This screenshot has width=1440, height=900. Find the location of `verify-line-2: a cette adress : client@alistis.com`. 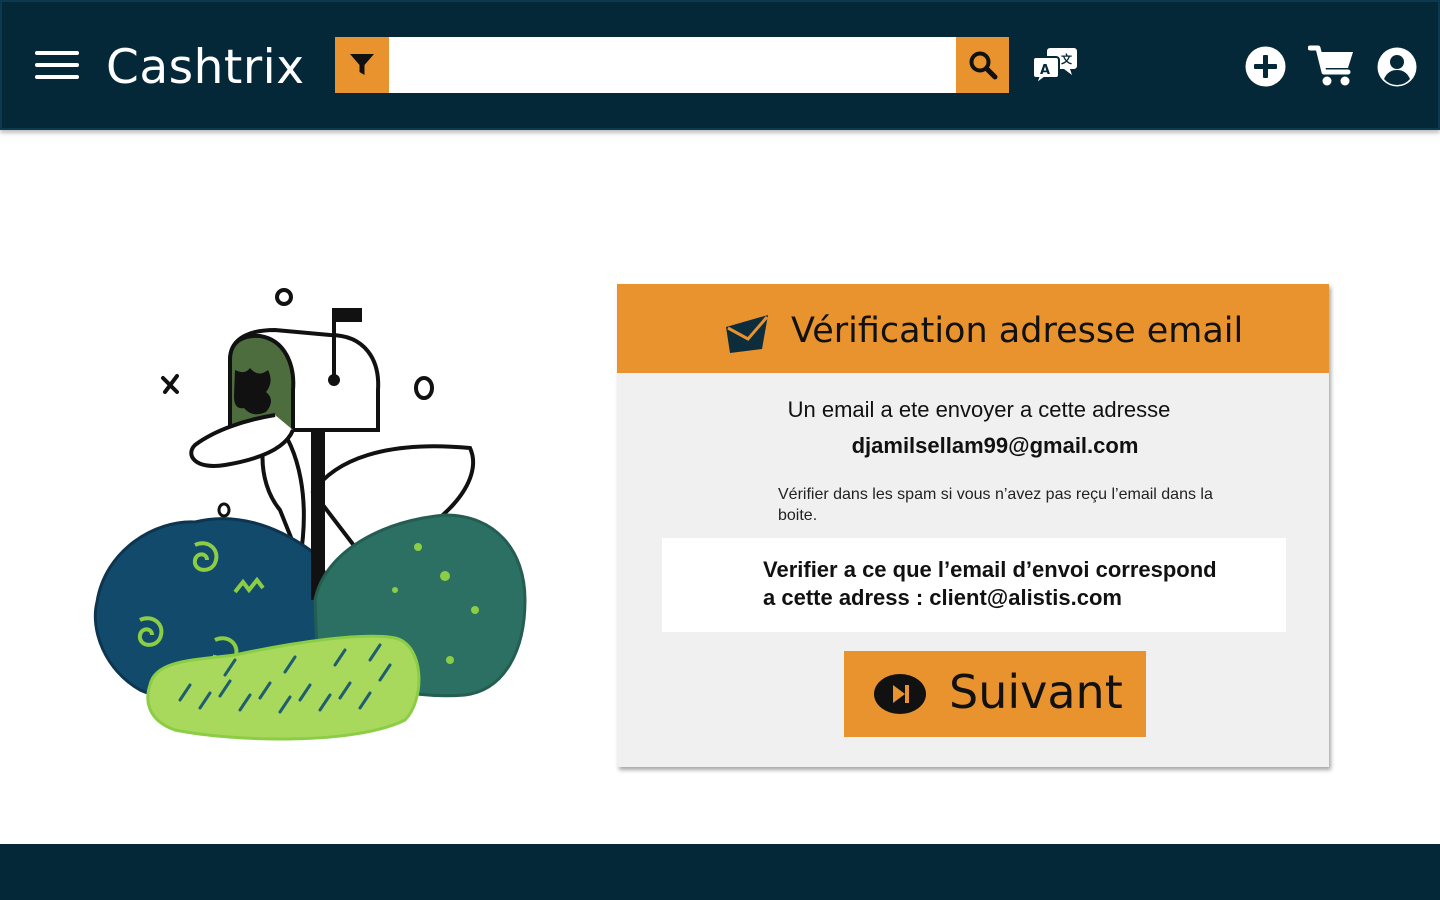

verify-line-2: a cette adress : client@alistis.com is located at coordinates (942, 597).